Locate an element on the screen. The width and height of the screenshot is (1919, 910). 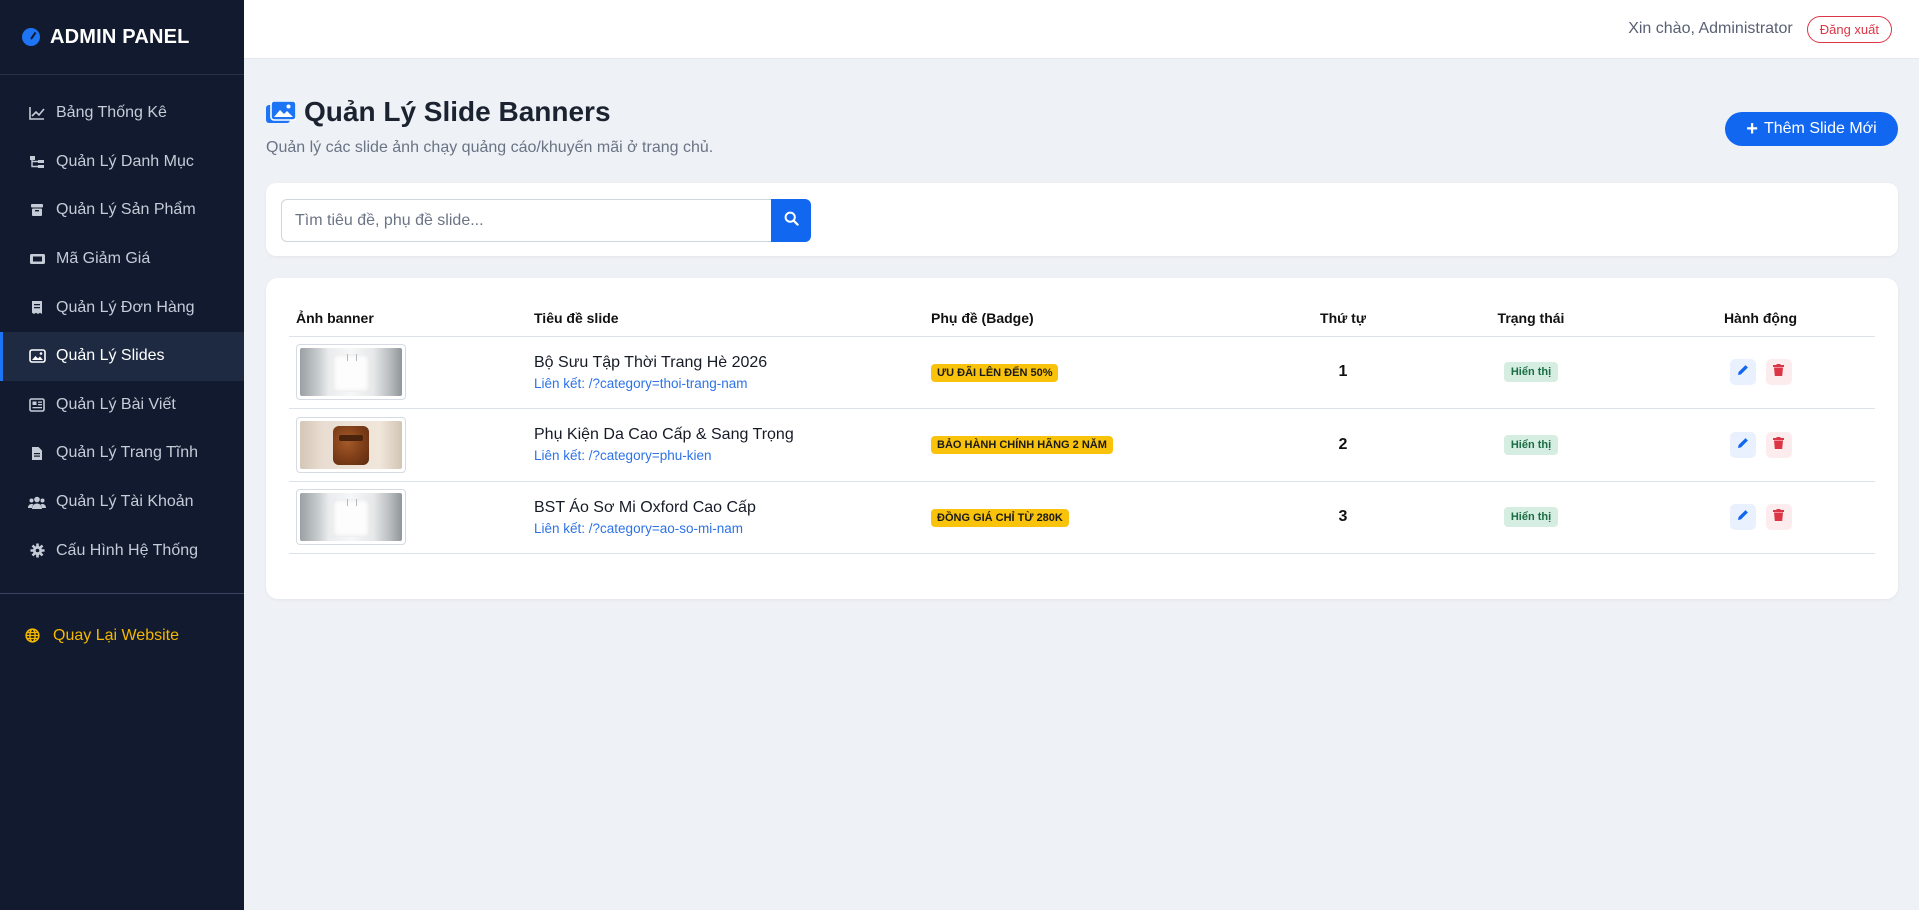
sidebar-item-categories: Quản Lý Danh Mục is located at coordinates (122, 162).